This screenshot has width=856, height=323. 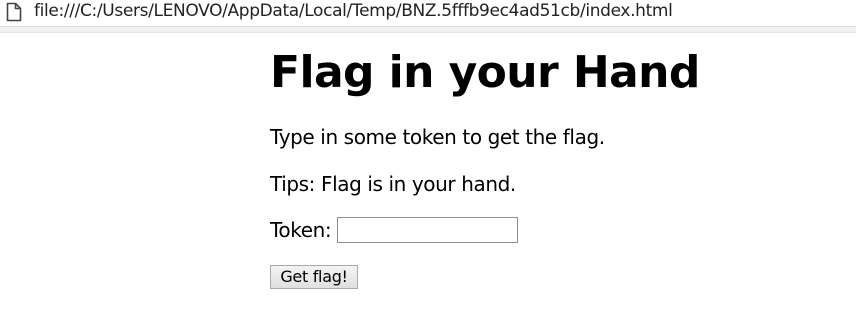 What do you see at coordinates (314, 277) in the screenshot?
I see `get-flag-button: Get flag!` at bounding box center [314, 277].